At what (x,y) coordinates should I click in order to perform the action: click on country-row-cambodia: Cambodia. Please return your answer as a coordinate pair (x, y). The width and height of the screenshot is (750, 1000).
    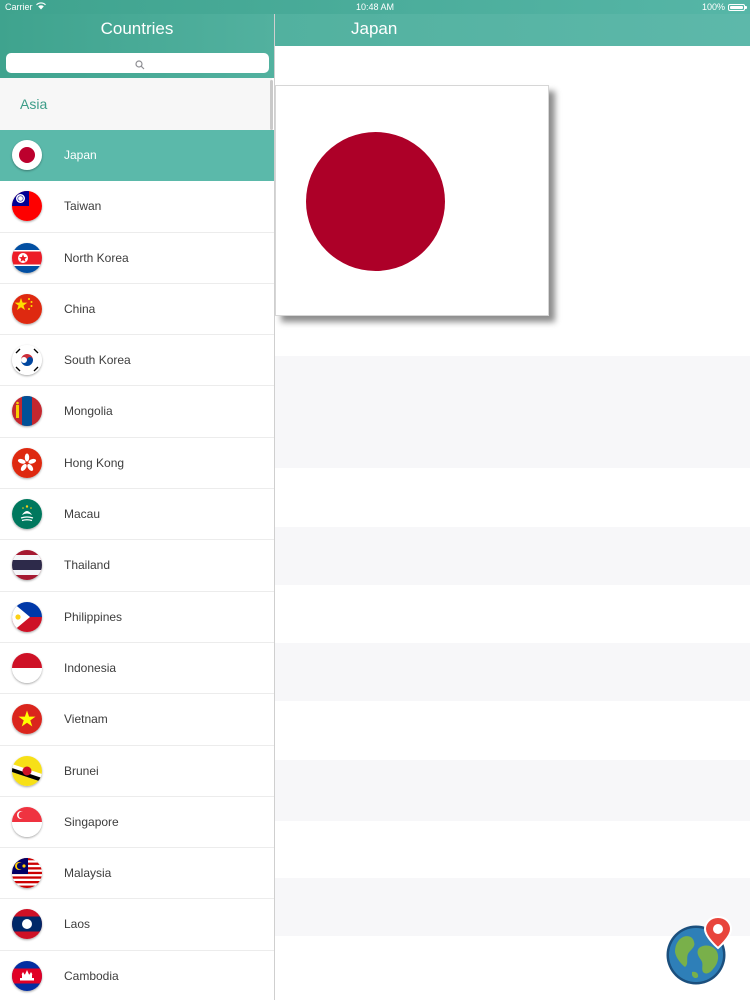
    Looking at the image, I should click on (137, 975).